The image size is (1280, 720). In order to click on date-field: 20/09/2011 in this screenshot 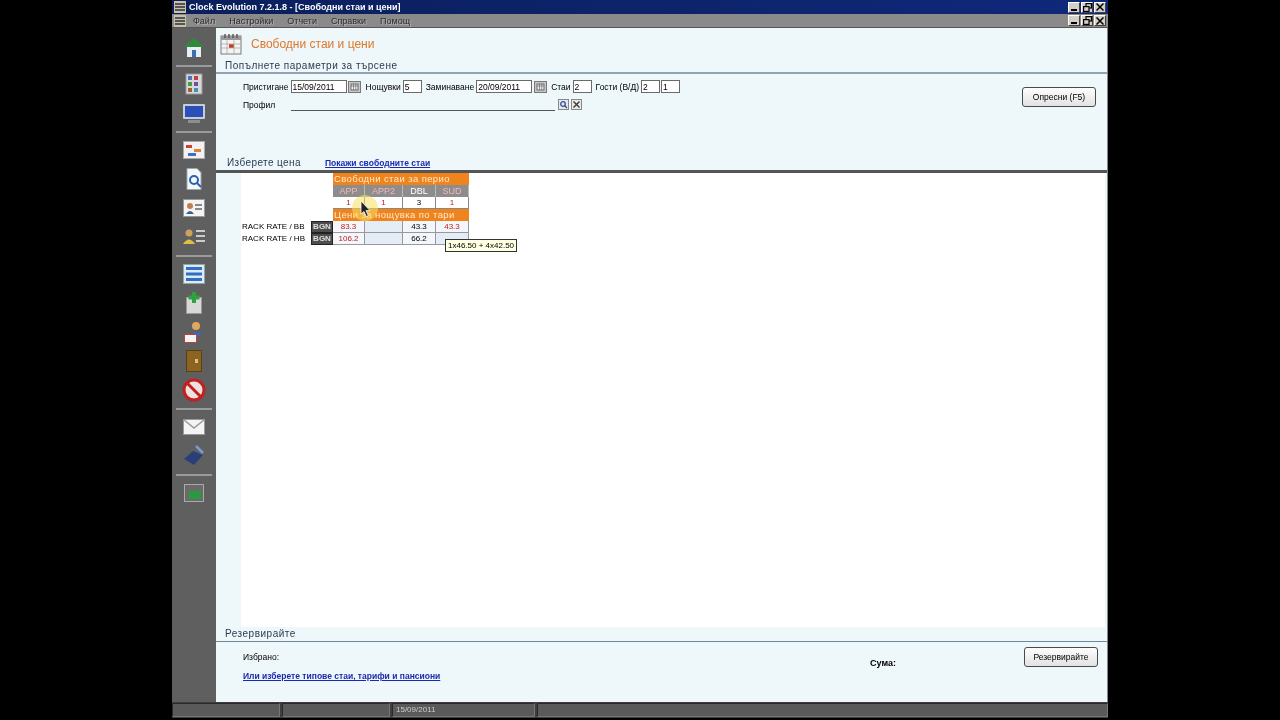, I will do `click(504, 86)`.